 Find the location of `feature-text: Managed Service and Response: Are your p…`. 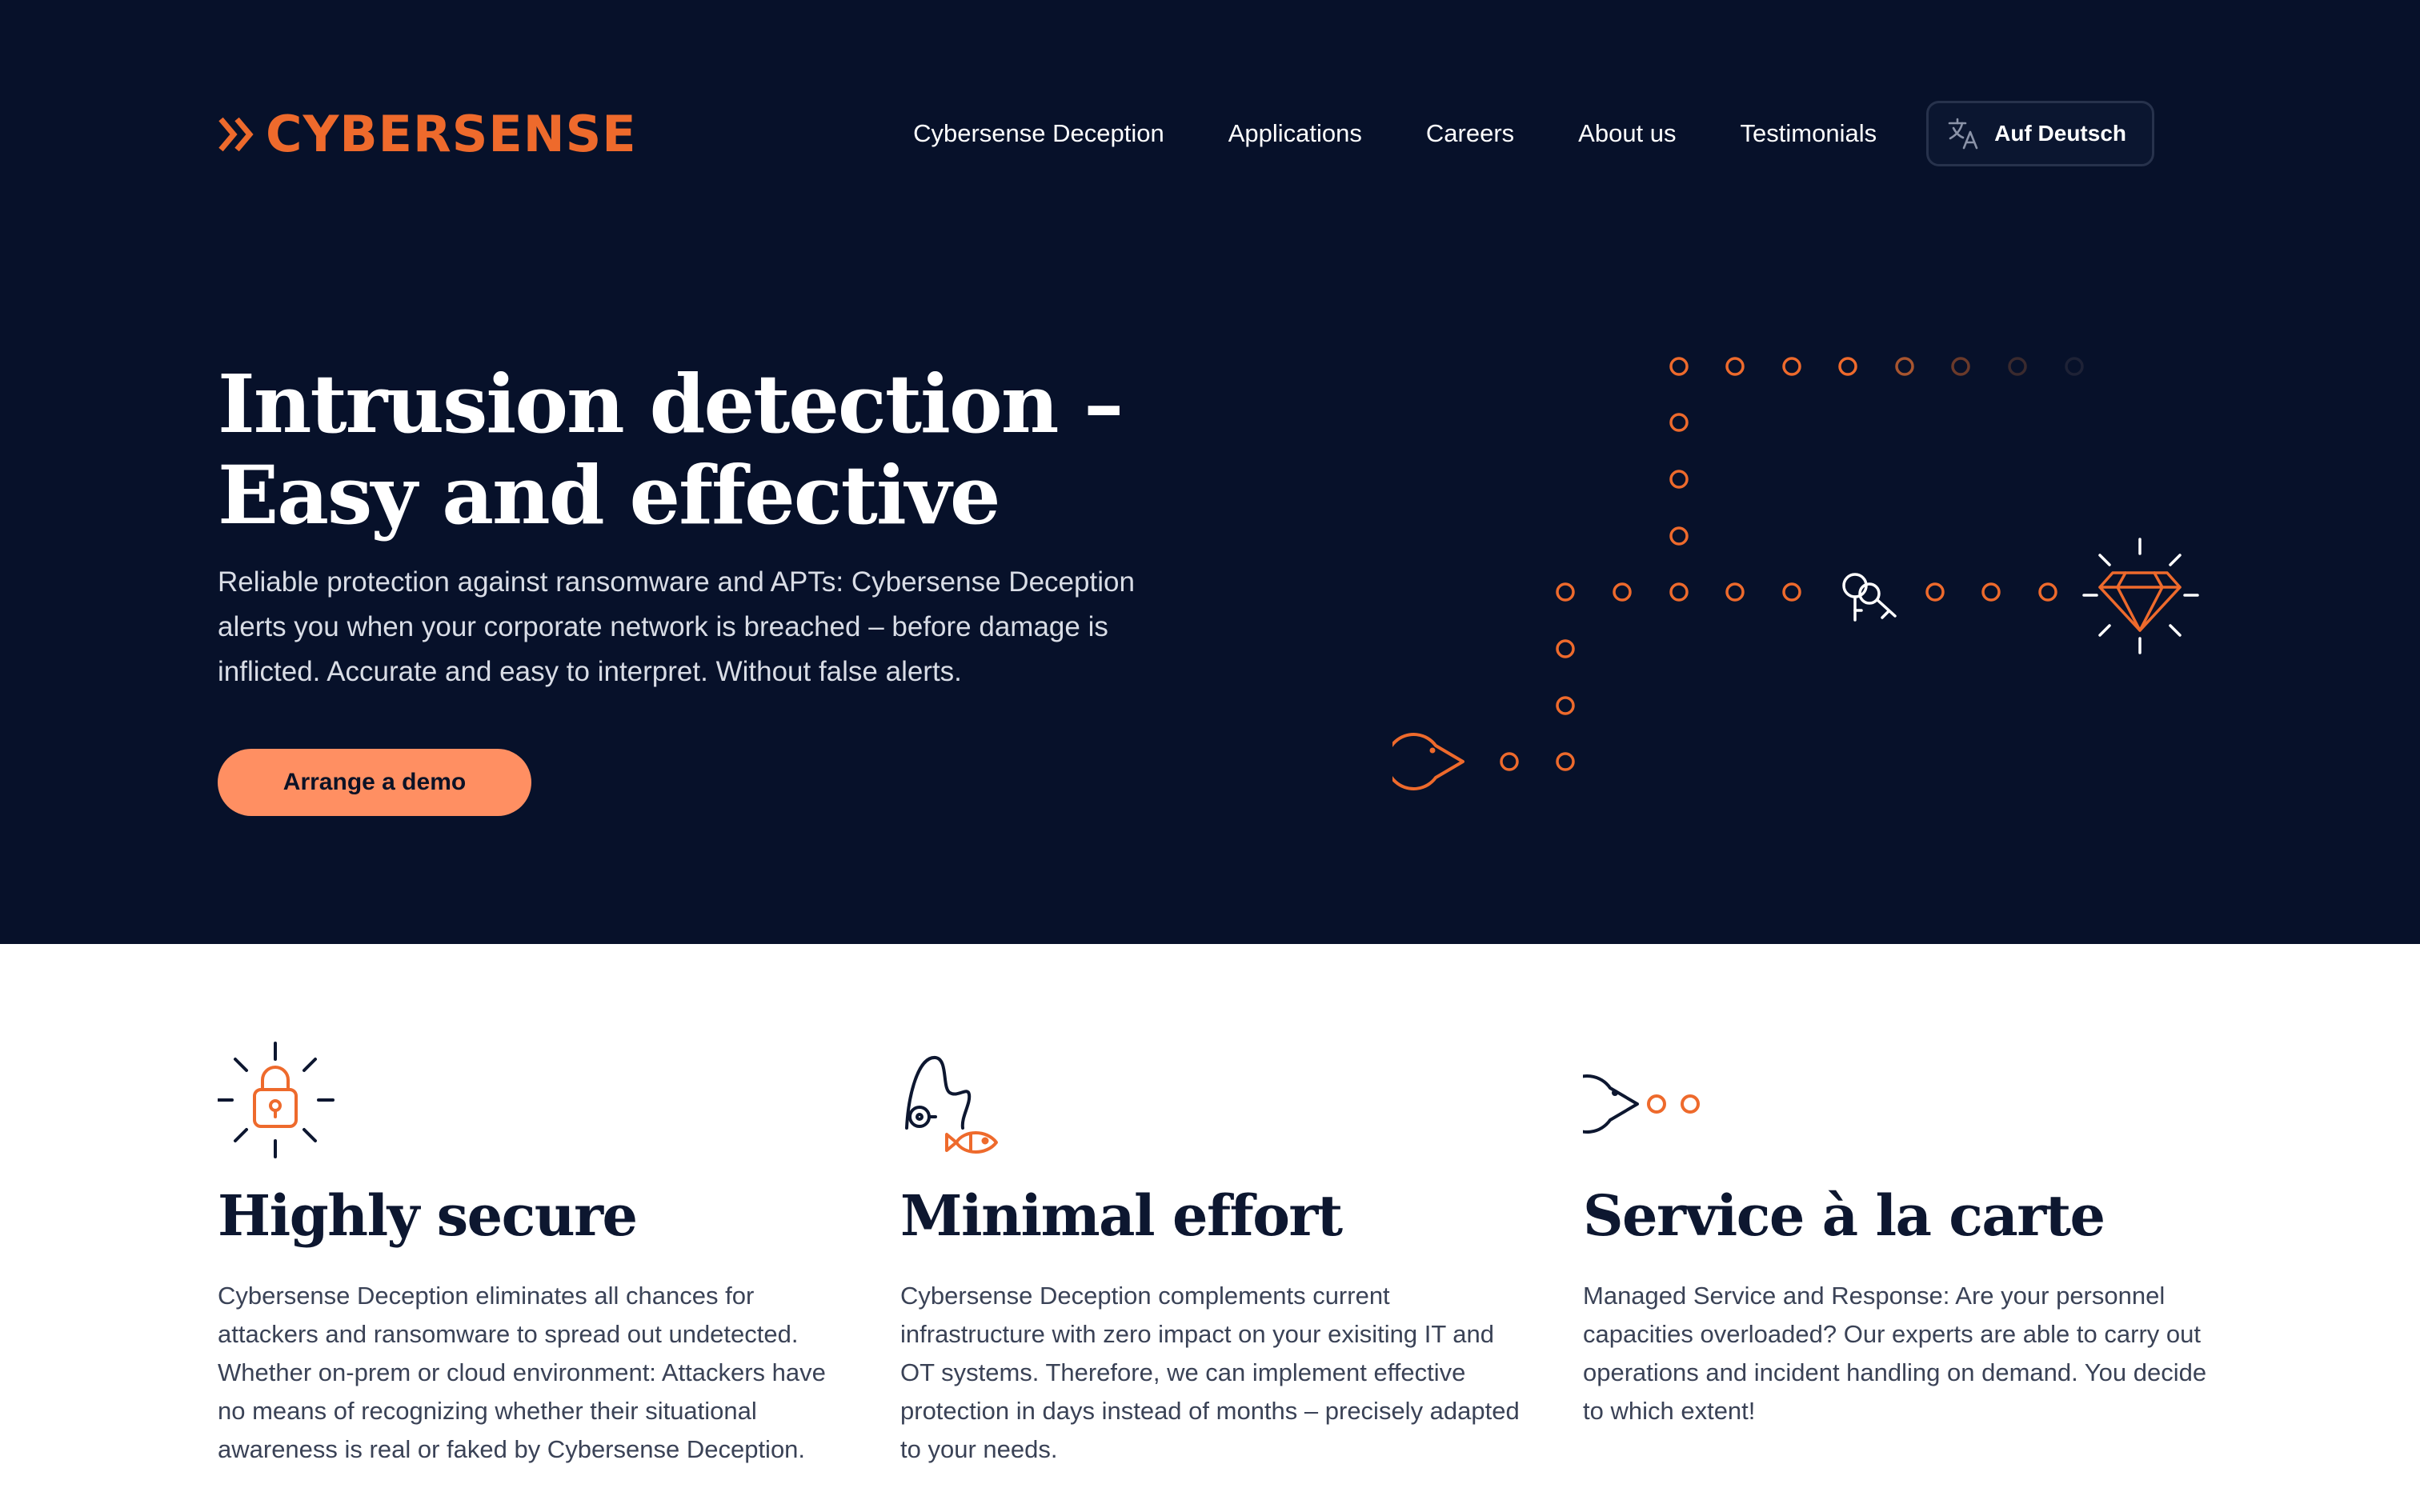

feature-text: Managed Service and Response: Are your p… is located at coordinates (1895, 1353).